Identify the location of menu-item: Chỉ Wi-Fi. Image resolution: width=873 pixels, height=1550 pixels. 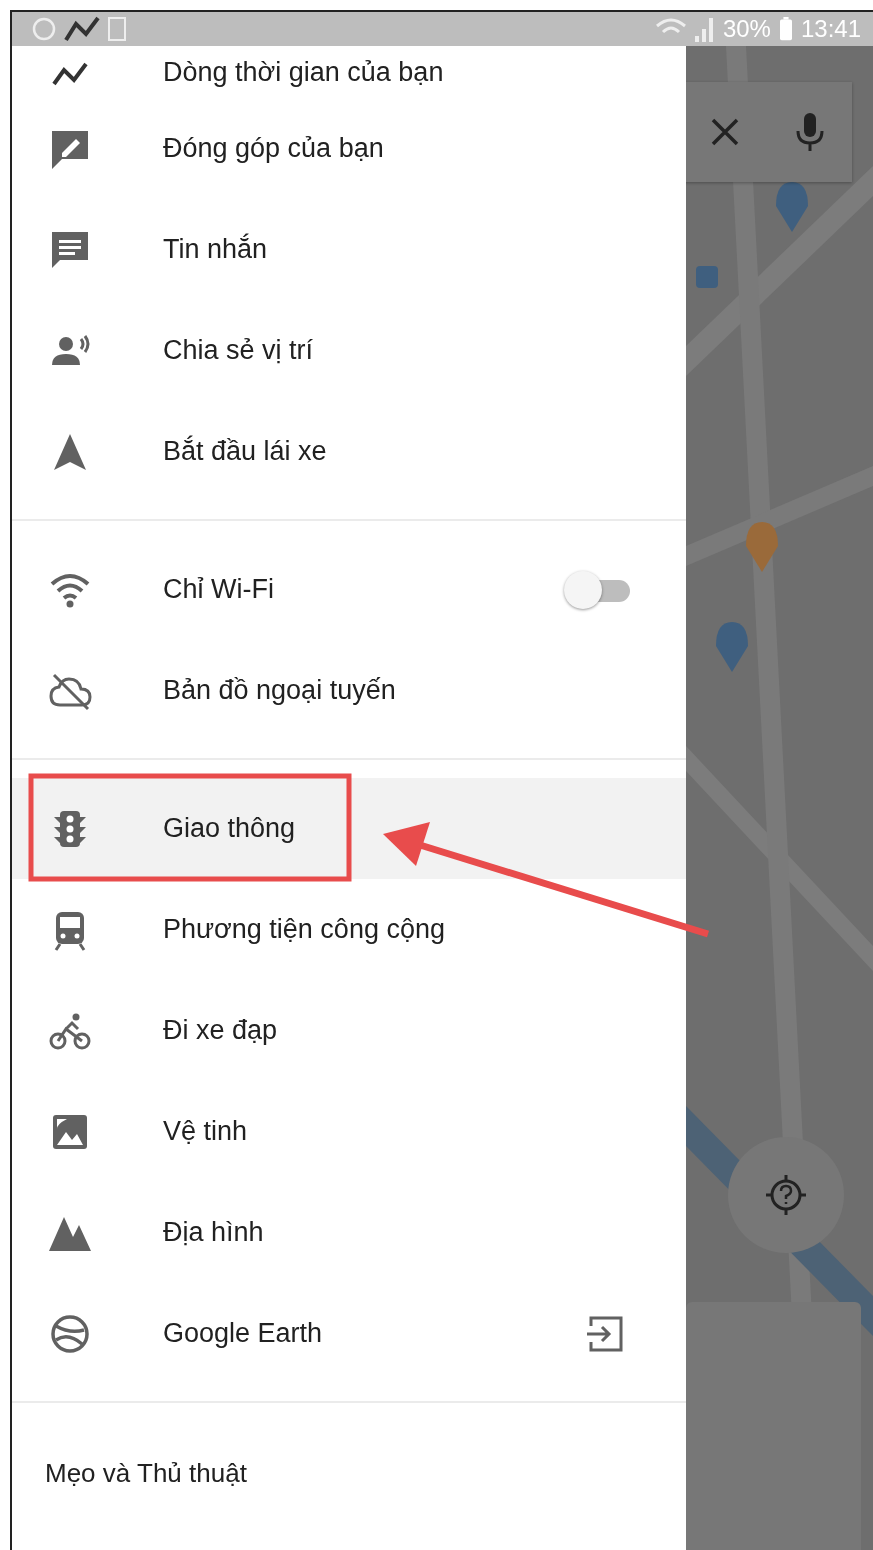
(349, 589).